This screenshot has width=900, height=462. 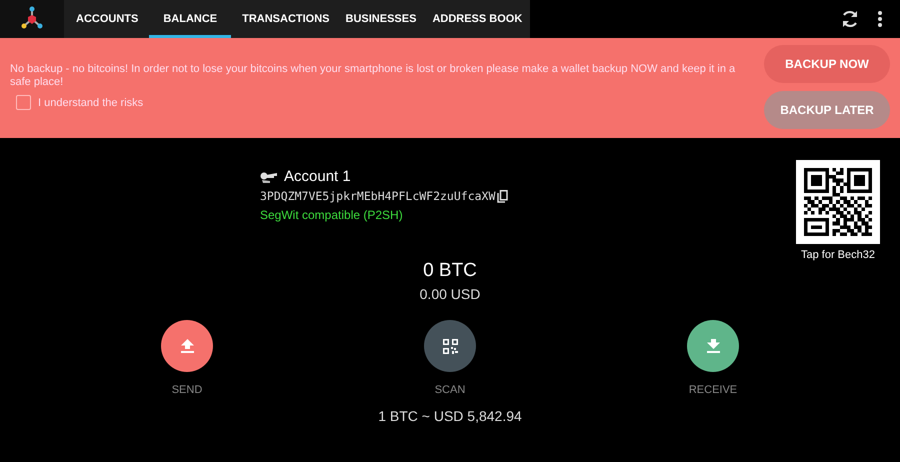 I want to click on qr-code, so click(x=838, y=202).